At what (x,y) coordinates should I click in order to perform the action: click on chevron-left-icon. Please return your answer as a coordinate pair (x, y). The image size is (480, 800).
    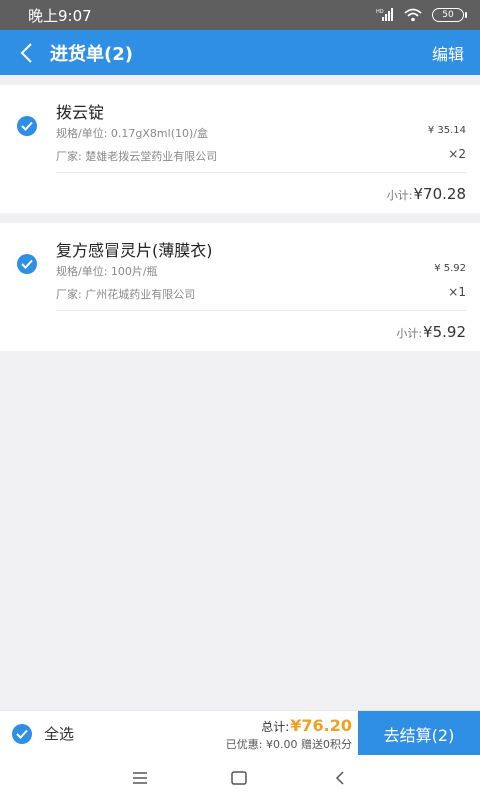
    Looking at the image, I should click on (26, 52).